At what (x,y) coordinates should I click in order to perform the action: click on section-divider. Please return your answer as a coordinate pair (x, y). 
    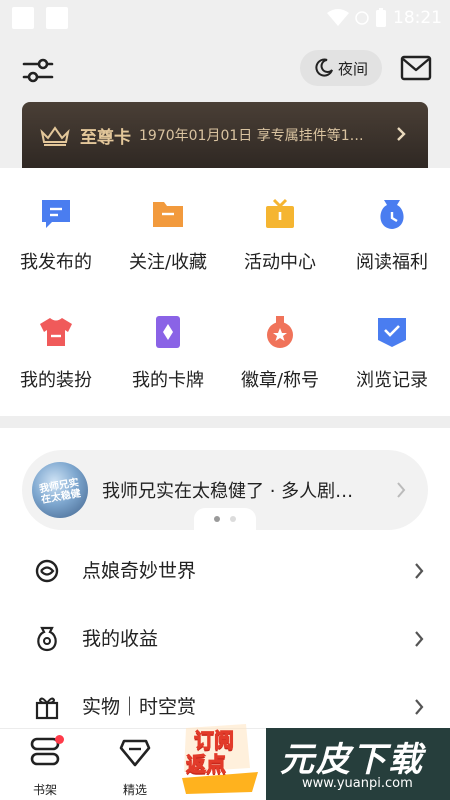
    Looking at the image, I should click on (225, 422).